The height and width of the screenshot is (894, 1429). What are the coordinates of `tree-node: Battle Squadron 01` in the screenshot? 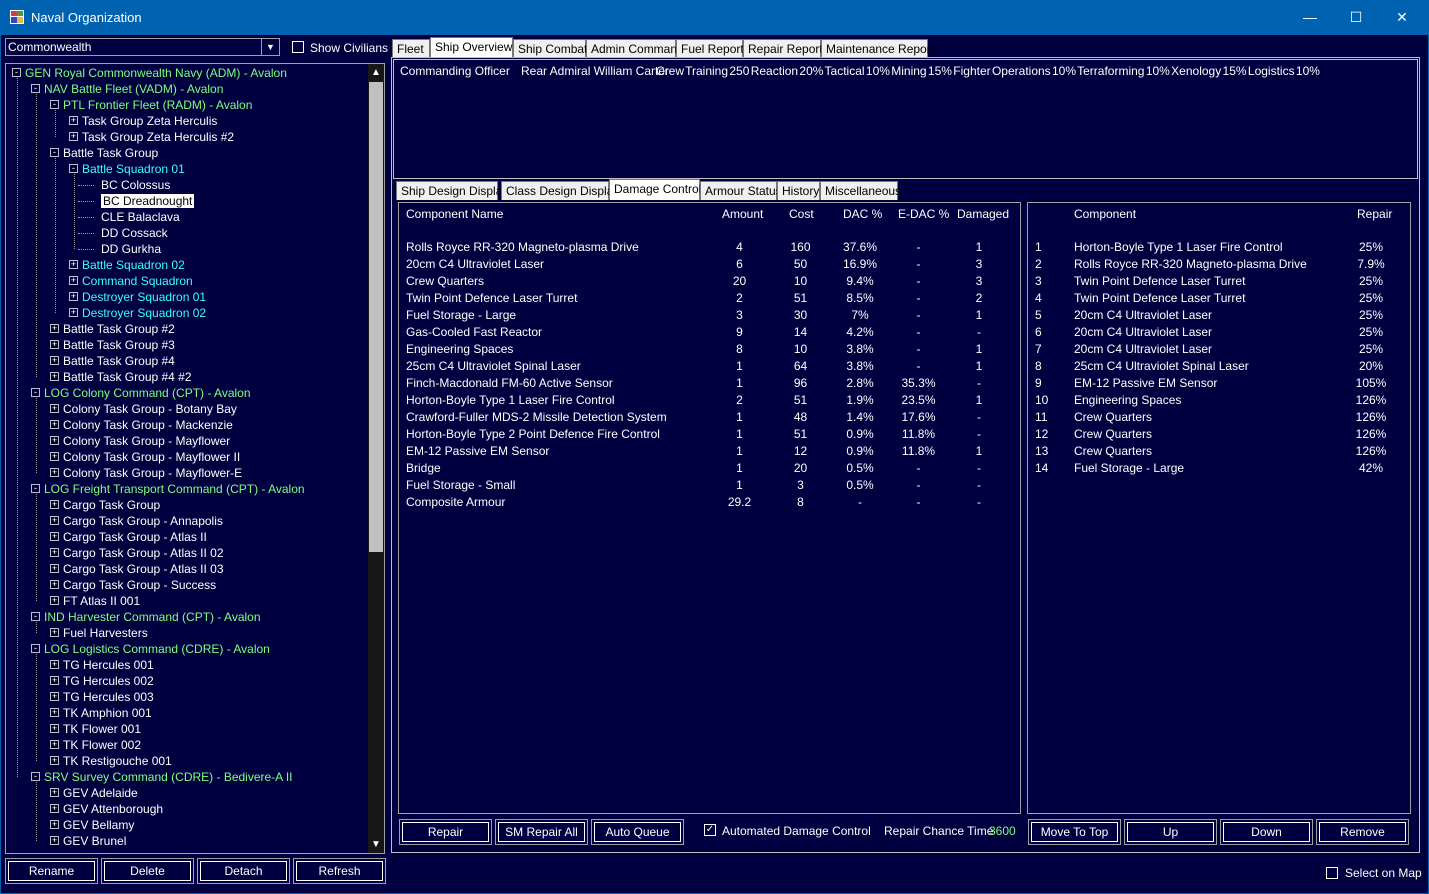 It's located at (133, 169).